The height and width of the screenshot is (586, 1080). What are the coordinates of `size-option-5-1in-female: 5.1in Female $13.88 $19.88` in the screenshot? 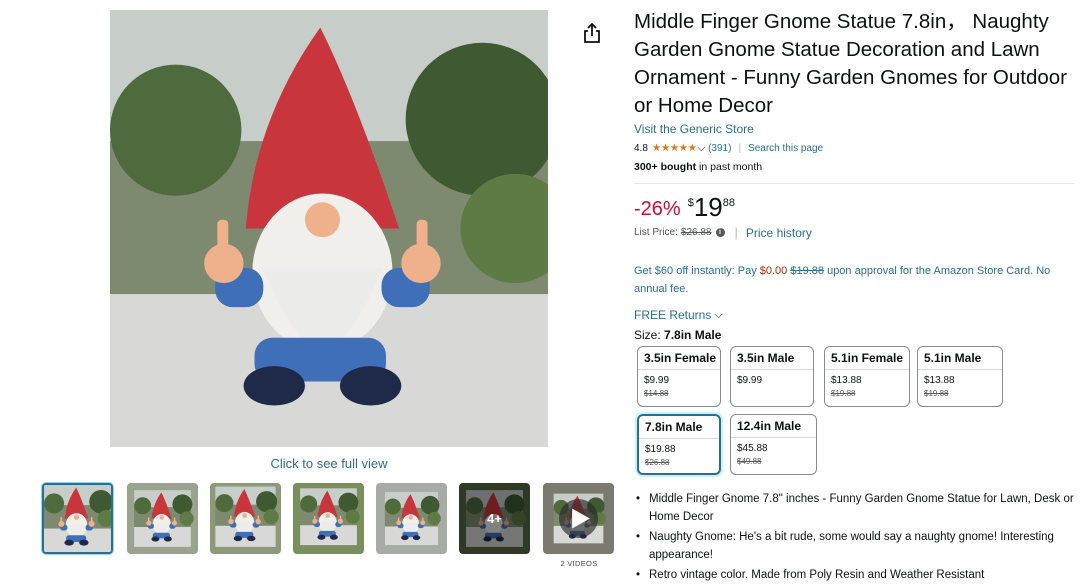 It's located at (867, 376).